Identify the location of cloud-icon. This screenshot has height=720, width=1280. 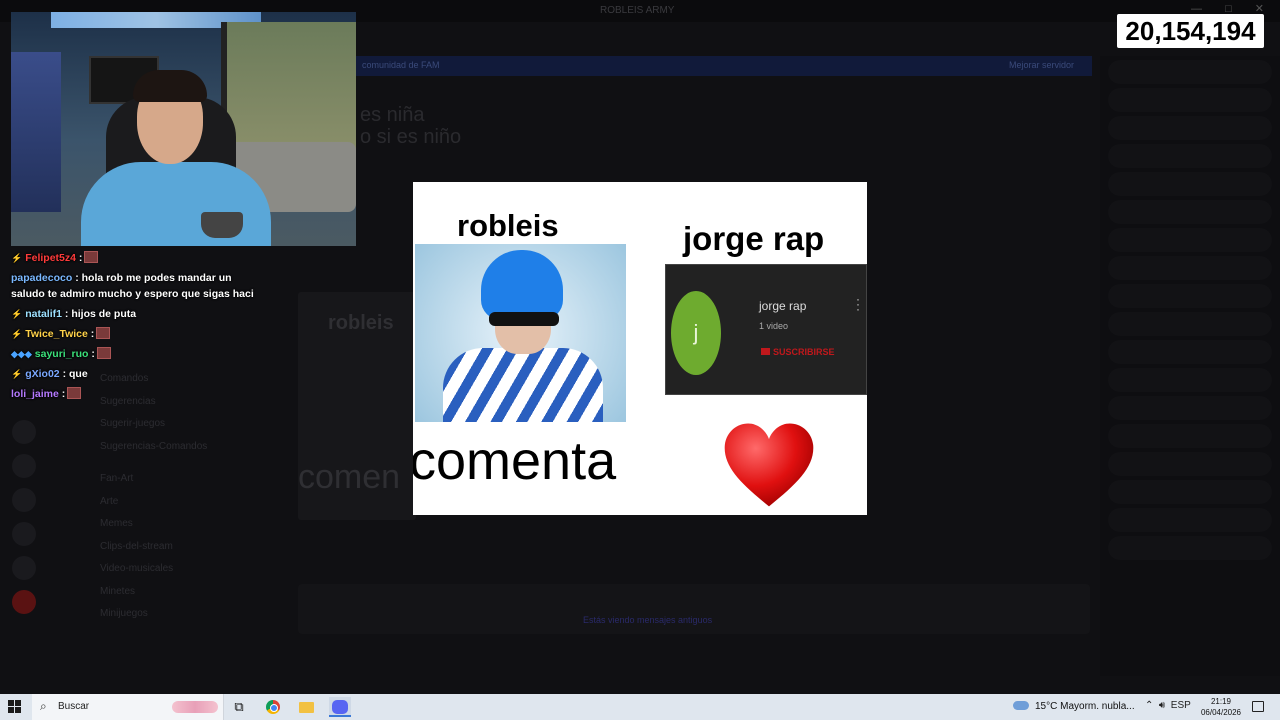
(1021, 705).